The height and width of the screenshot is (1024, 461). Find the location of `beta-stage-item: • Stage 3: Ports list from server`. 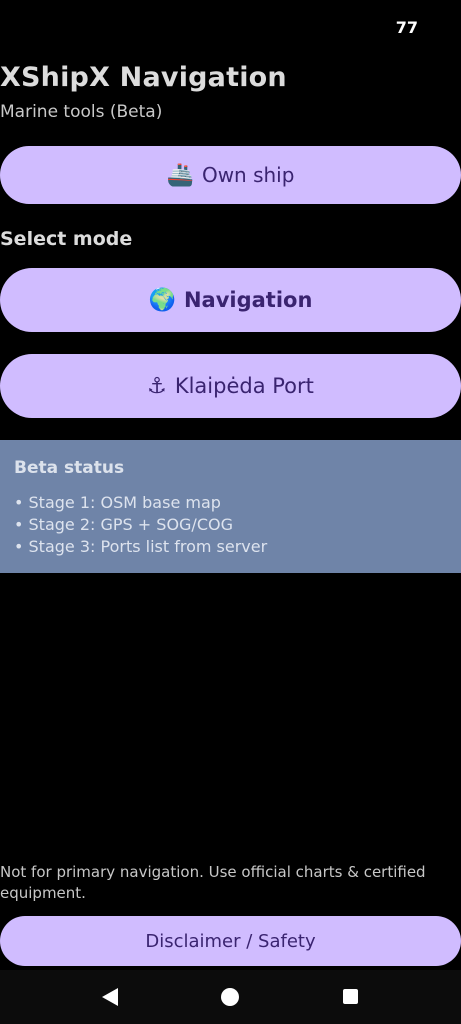

beta-stage-item: • Stage 3: Ports list from server is located at coordinates (141, 546).